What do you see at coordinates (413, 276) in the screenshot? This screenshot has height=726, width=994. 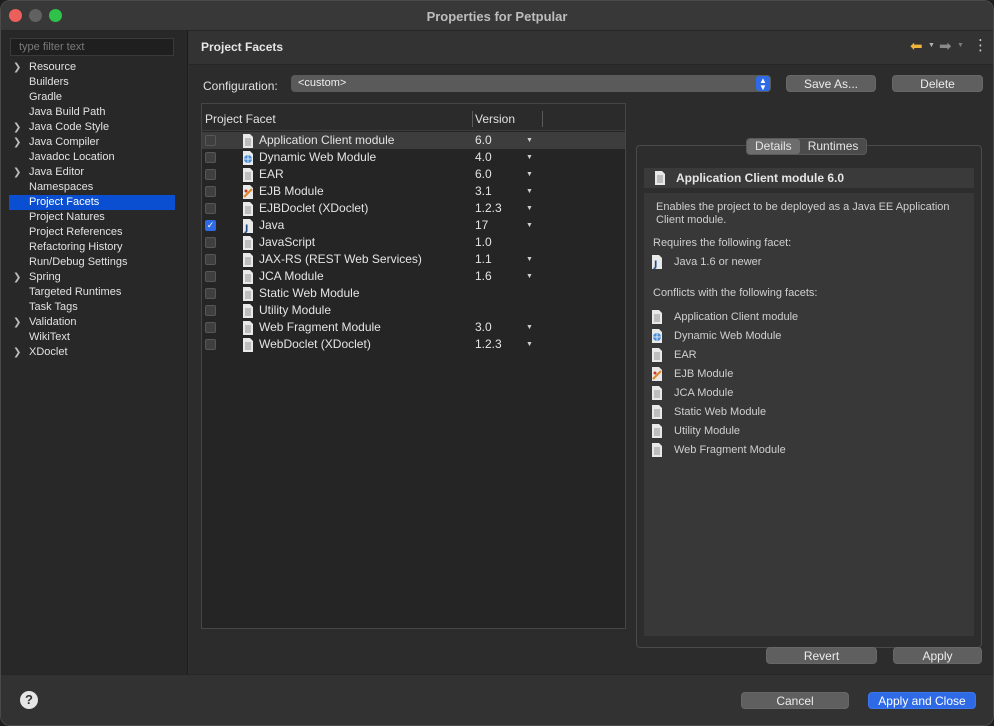 I see `facet-row: JCA Module 1.6 ▼` at bounding box center [413, 276].